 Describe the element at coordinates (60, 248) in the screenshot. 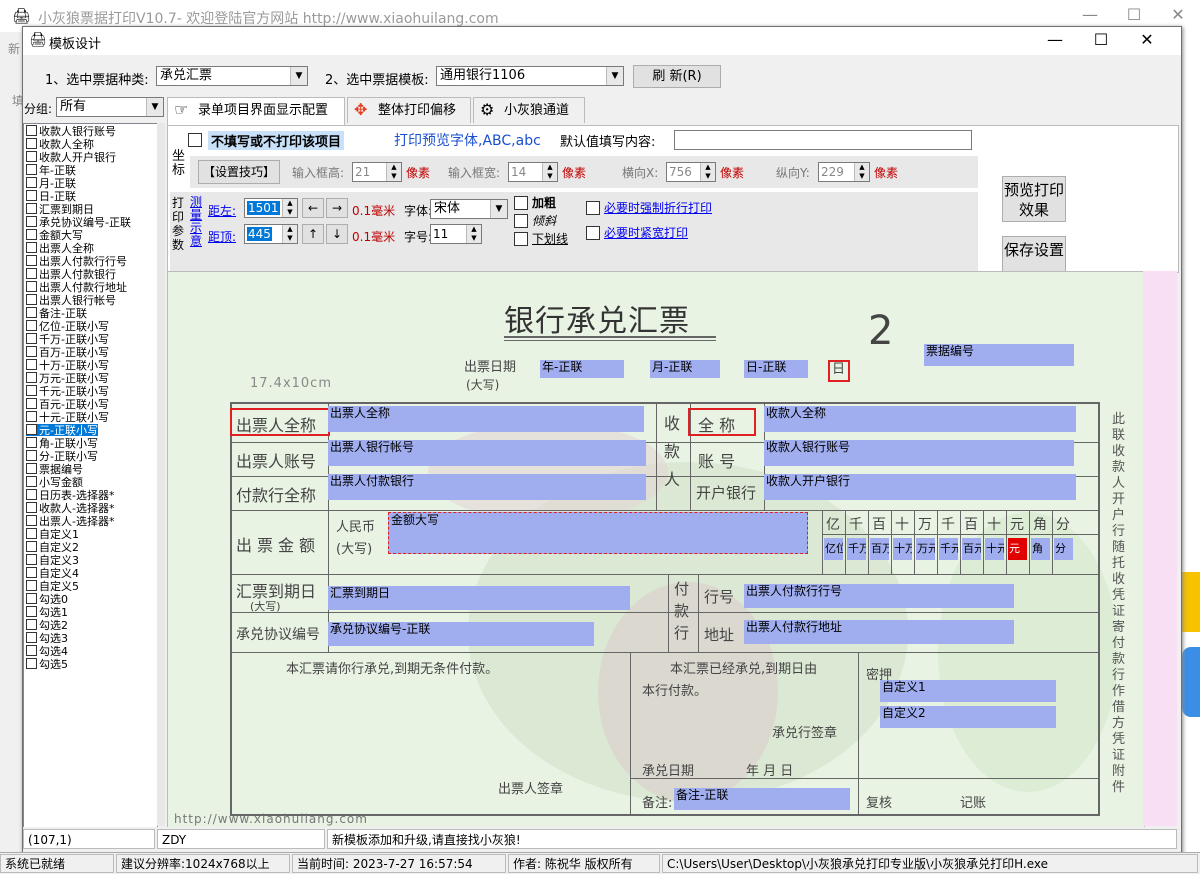

I see `list-item: 出票人全称` at that location.